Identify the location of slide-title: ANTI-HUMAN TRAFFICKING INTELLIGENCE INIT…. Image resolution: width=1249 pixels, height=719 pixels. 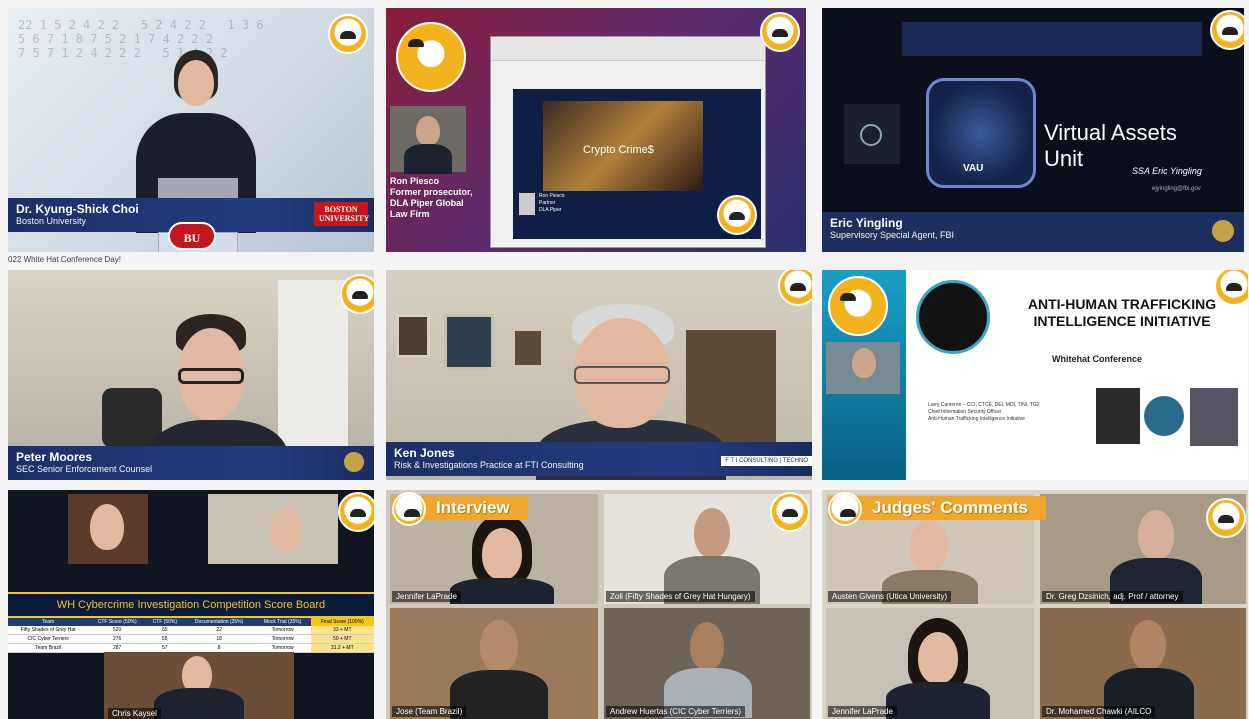
(1122, 312).